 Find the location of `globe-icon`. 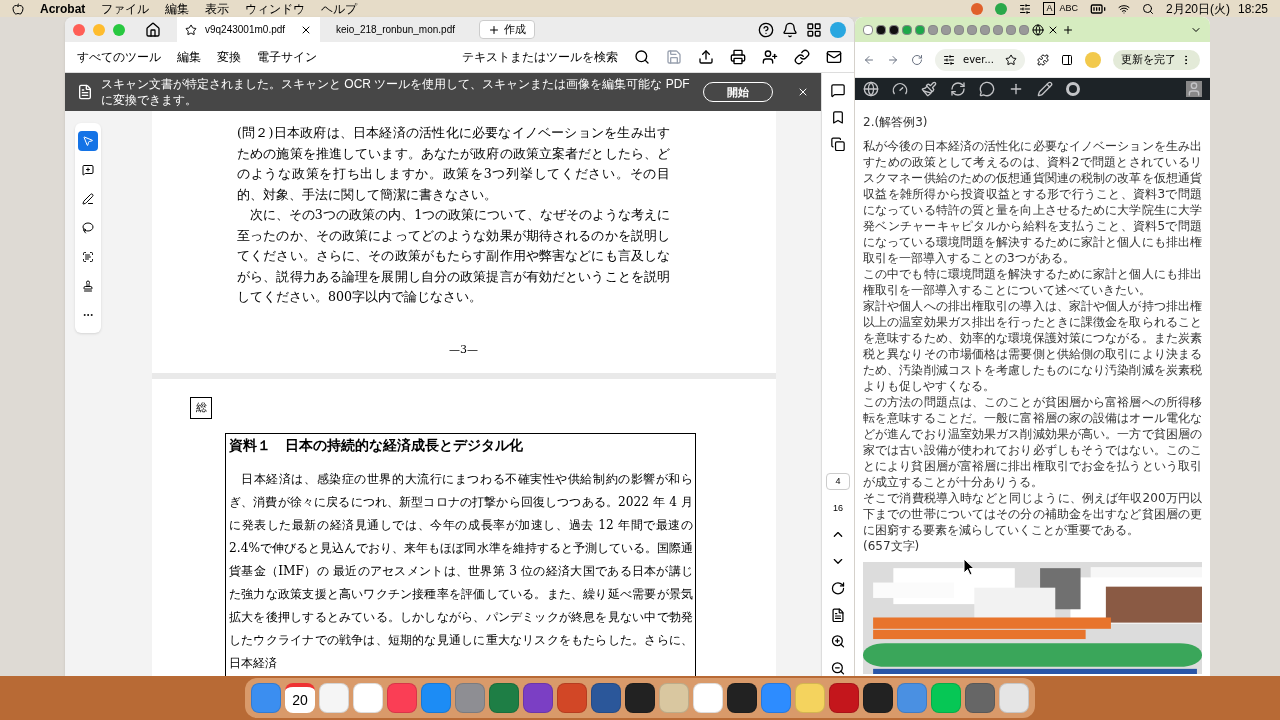

globe-icon is located at coordinates (1038, 29).